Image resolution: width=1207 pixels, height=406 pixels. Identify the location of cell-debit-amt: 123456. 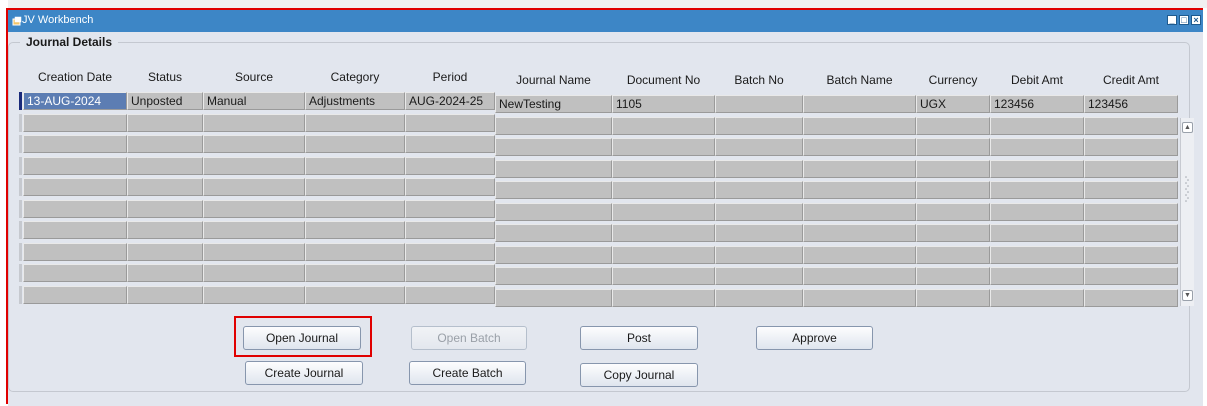
(1037, 104).